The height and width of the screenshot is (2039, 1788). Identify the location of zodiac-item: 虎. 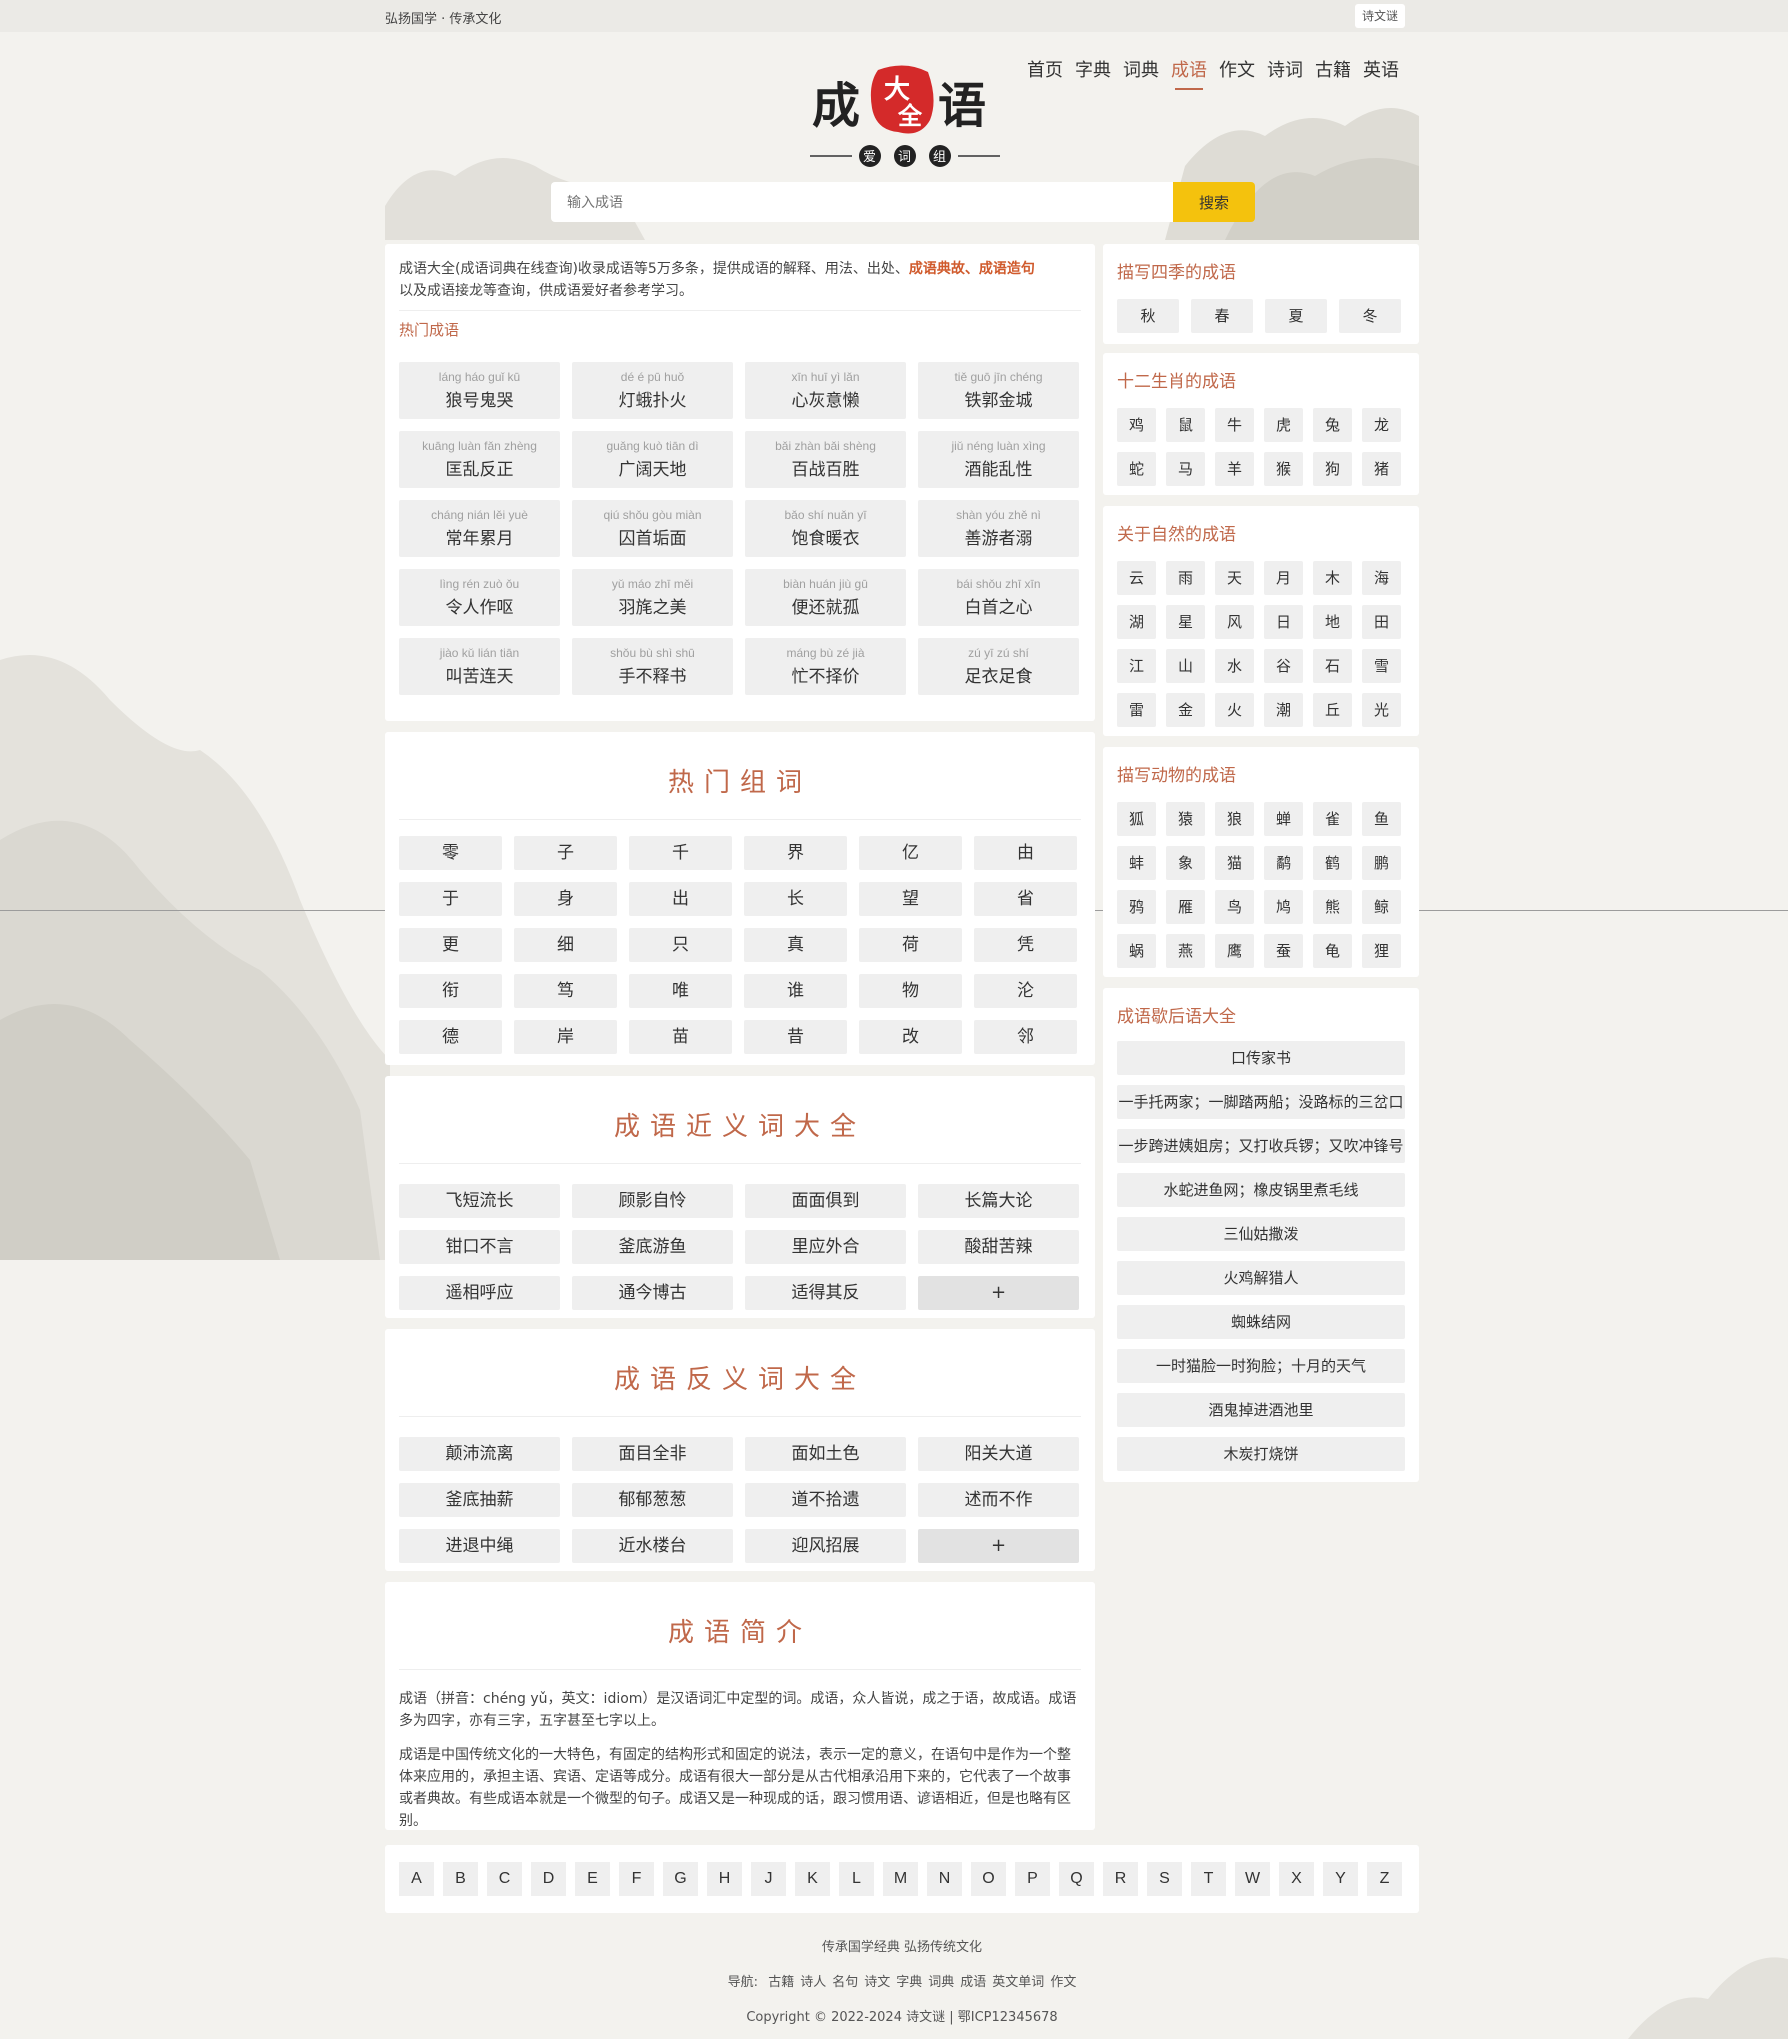
(1283, 425).